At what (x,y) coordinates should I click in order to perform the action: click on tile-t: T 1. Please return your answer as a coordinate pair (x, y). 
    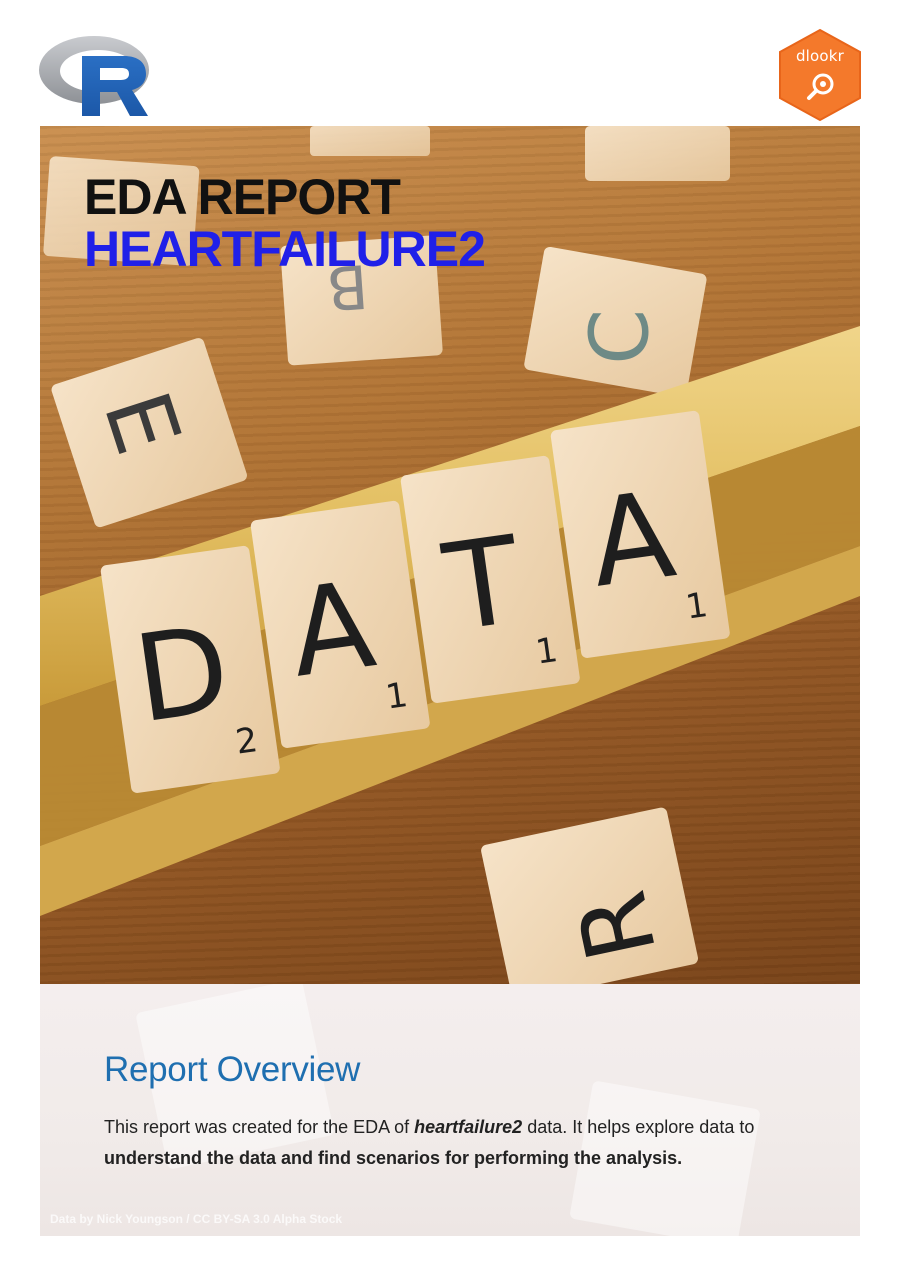
    Looking at the image, I should click on (490, 579).